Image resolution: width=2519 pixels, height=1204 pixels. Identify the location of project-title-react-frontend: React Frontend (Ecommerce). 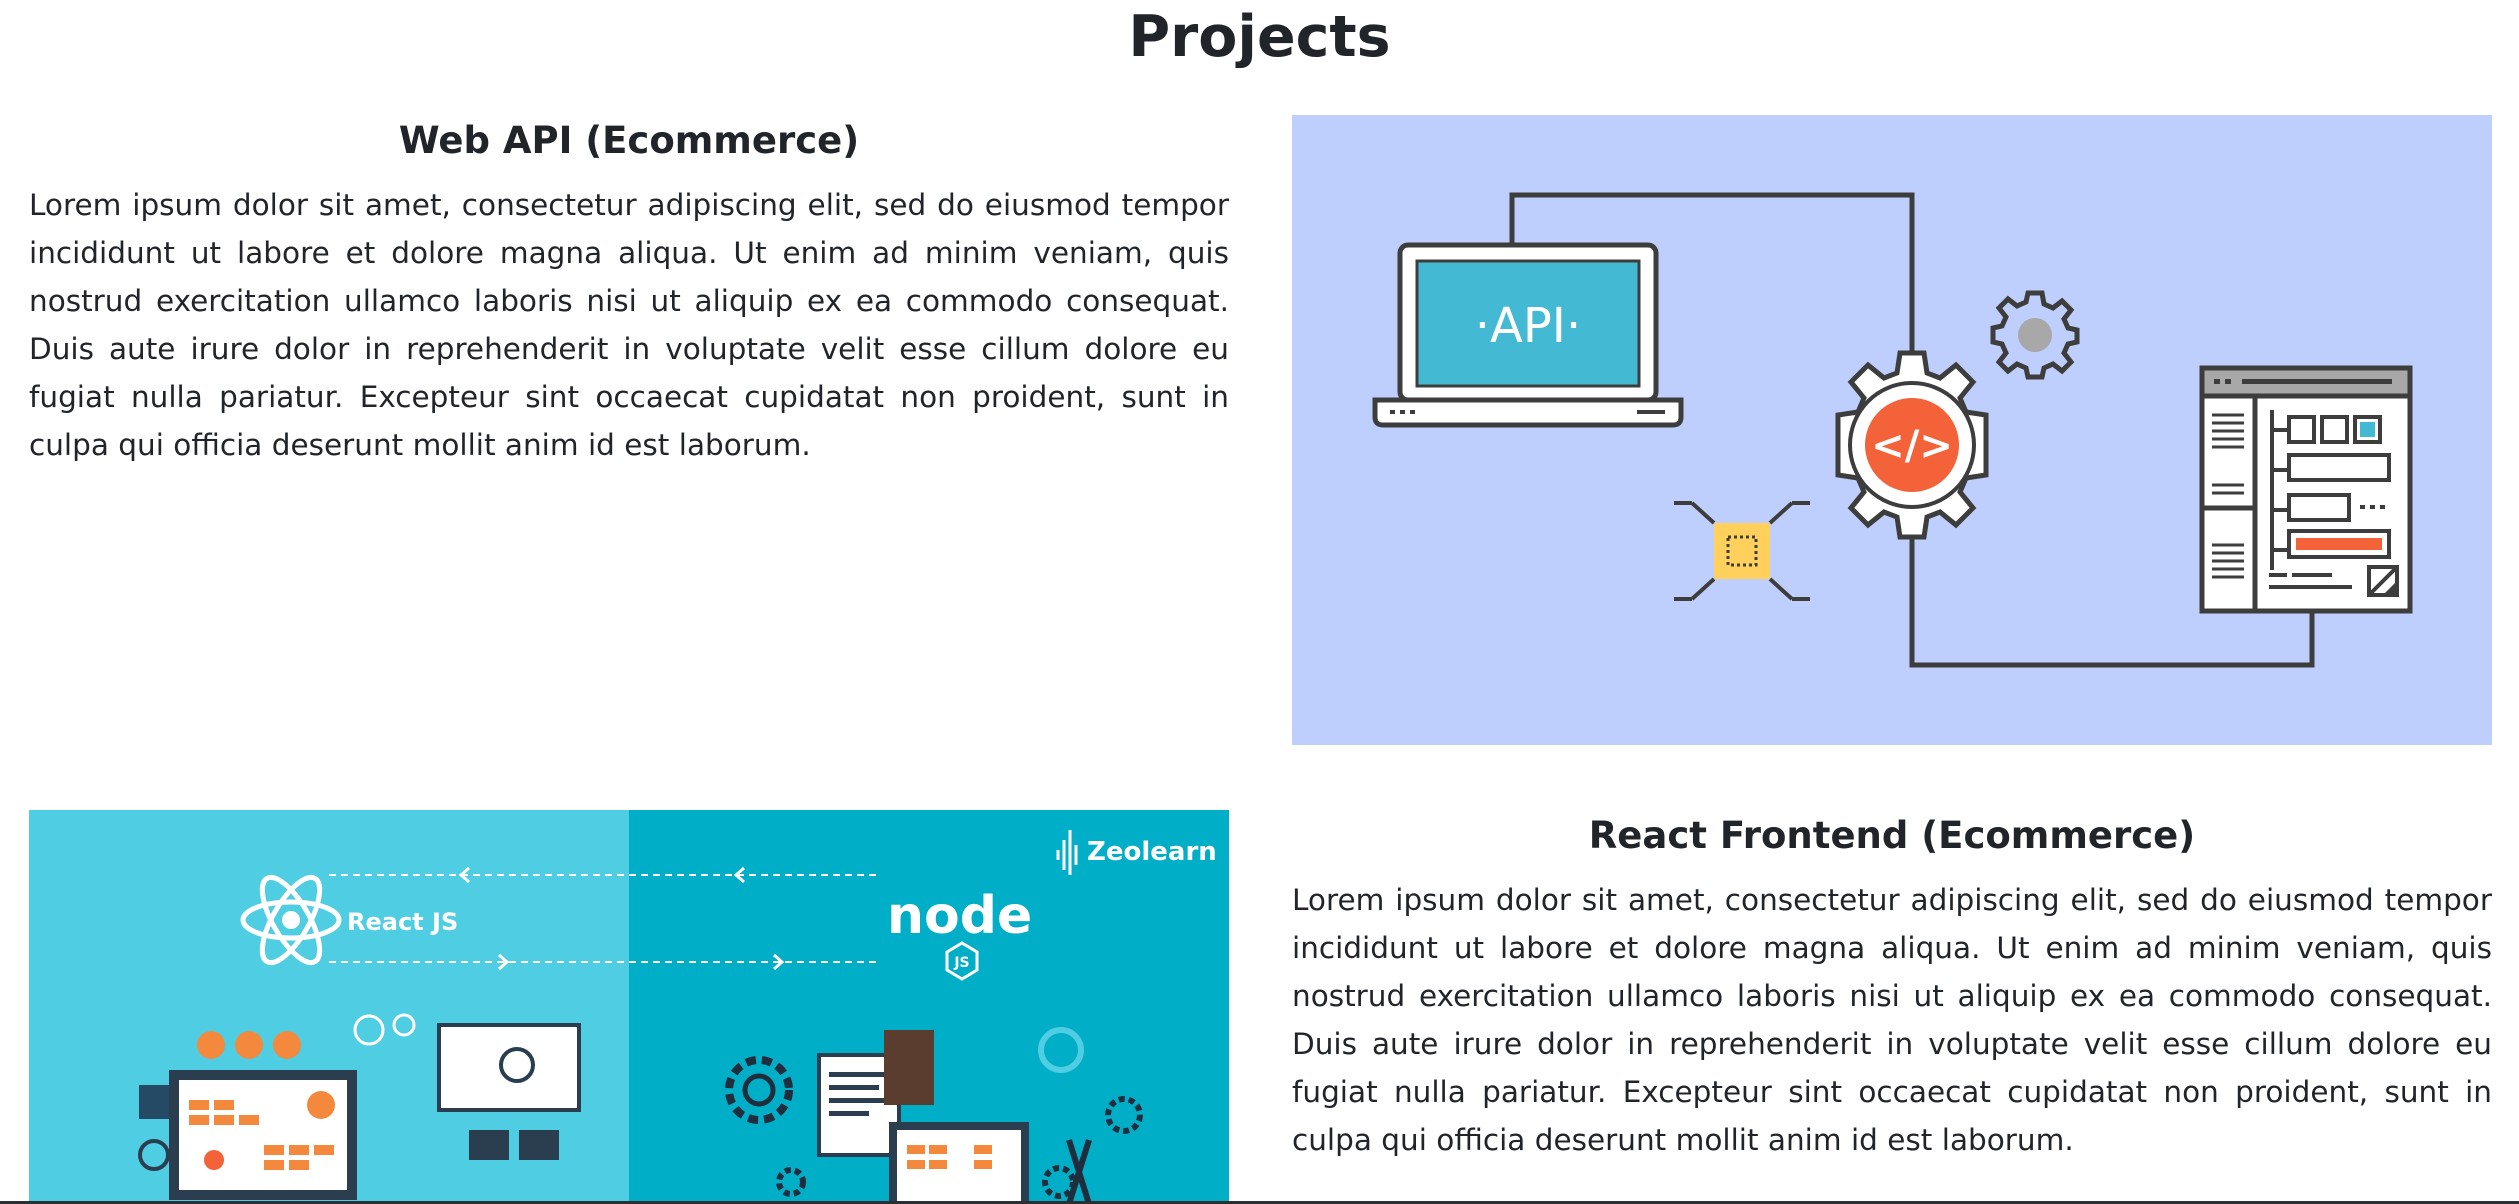
(1892, 835).